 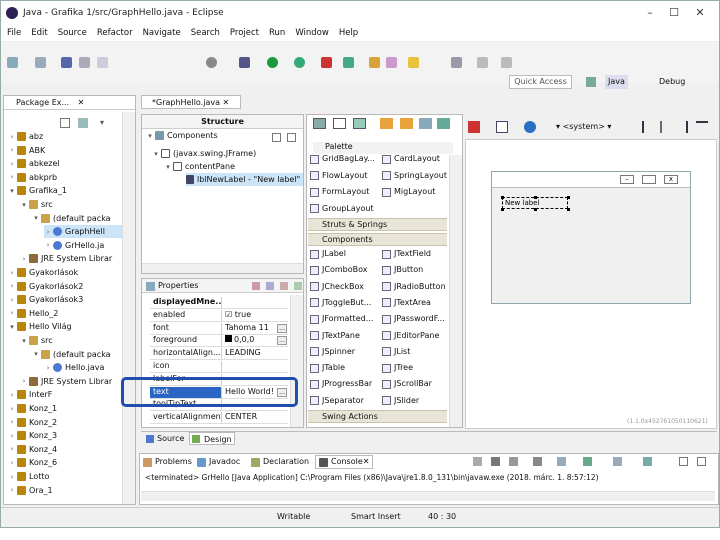 What do you see at coordinates (32, 435) in the screenshot?
I see `tree-item: › Konz_3` at bounding box center [32, 435].